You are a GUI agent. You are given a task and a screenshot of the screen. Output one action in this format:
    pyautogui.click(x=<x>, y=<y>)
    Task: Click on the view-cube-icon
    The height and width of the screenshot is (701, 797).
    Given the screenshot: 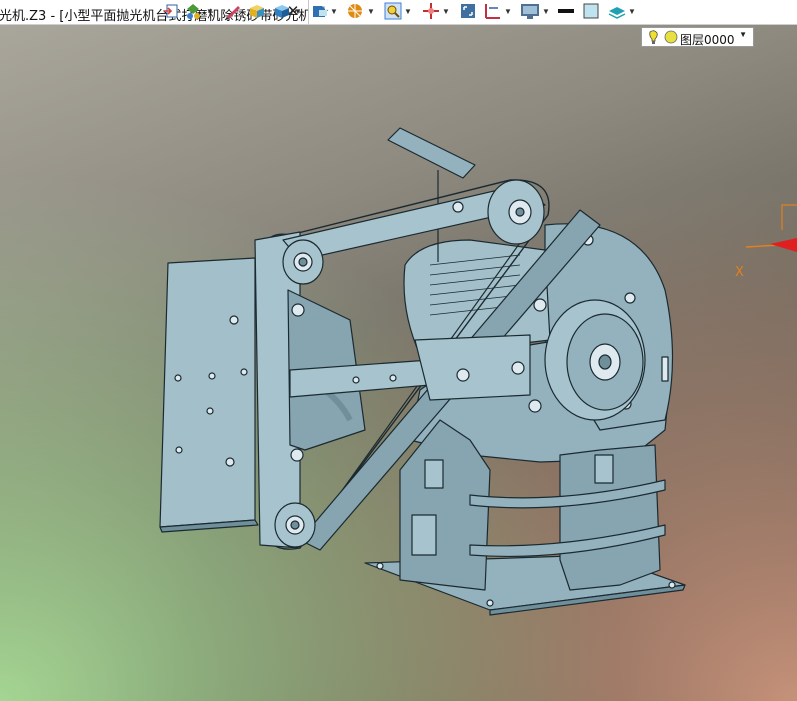 What is the action you would take?
    pyautogui.click(x=282, y=11)
    